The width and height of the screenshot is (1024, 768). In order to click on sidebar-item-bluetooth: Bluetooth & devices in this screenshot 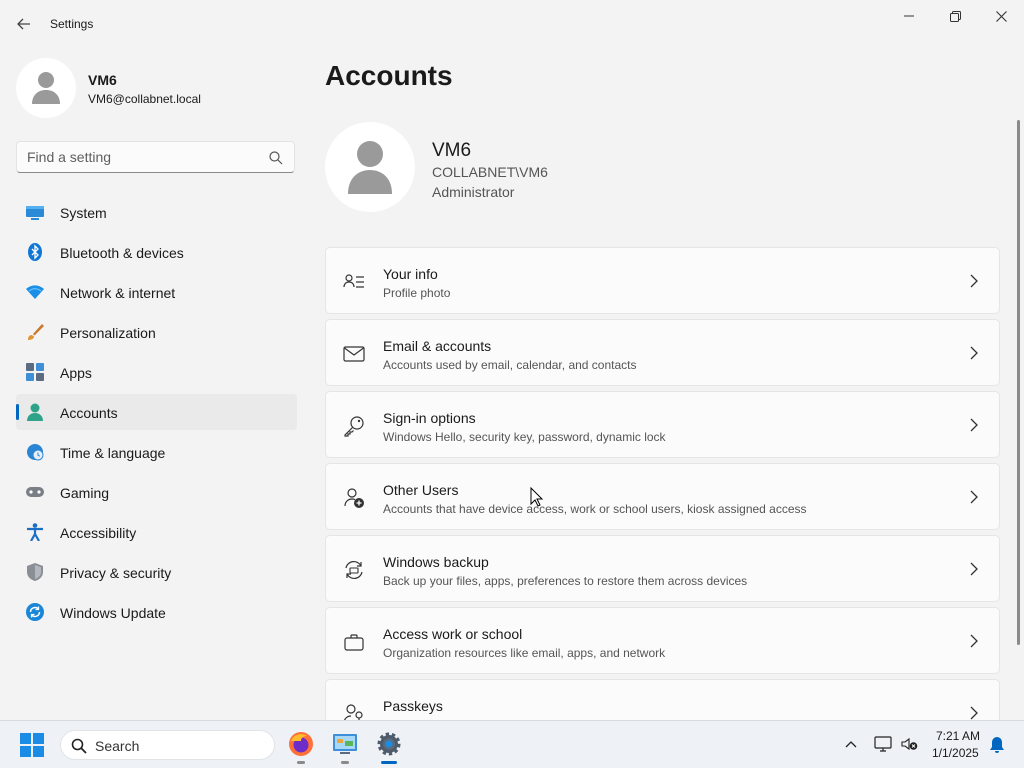, I will do `click(156, 252)`.